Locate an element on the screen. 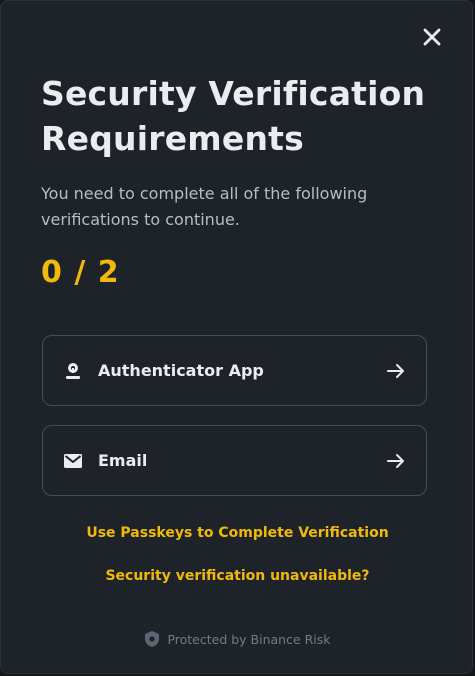 This screenshot has height=676, width=475. email-label: Email is located at coordinates (123, 460).